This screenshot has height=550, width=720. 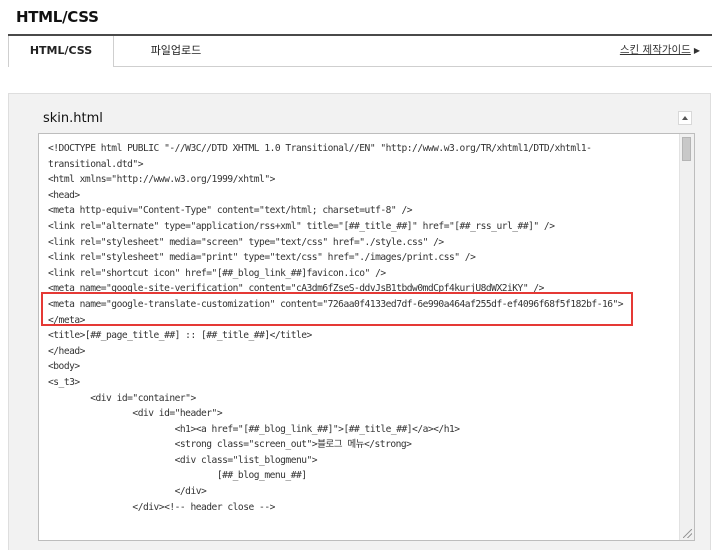 What do you see at coordinates (696, 50) in the screenshot?
I see `triangle-right-icon: ▶` at bounding box center [696, 50].